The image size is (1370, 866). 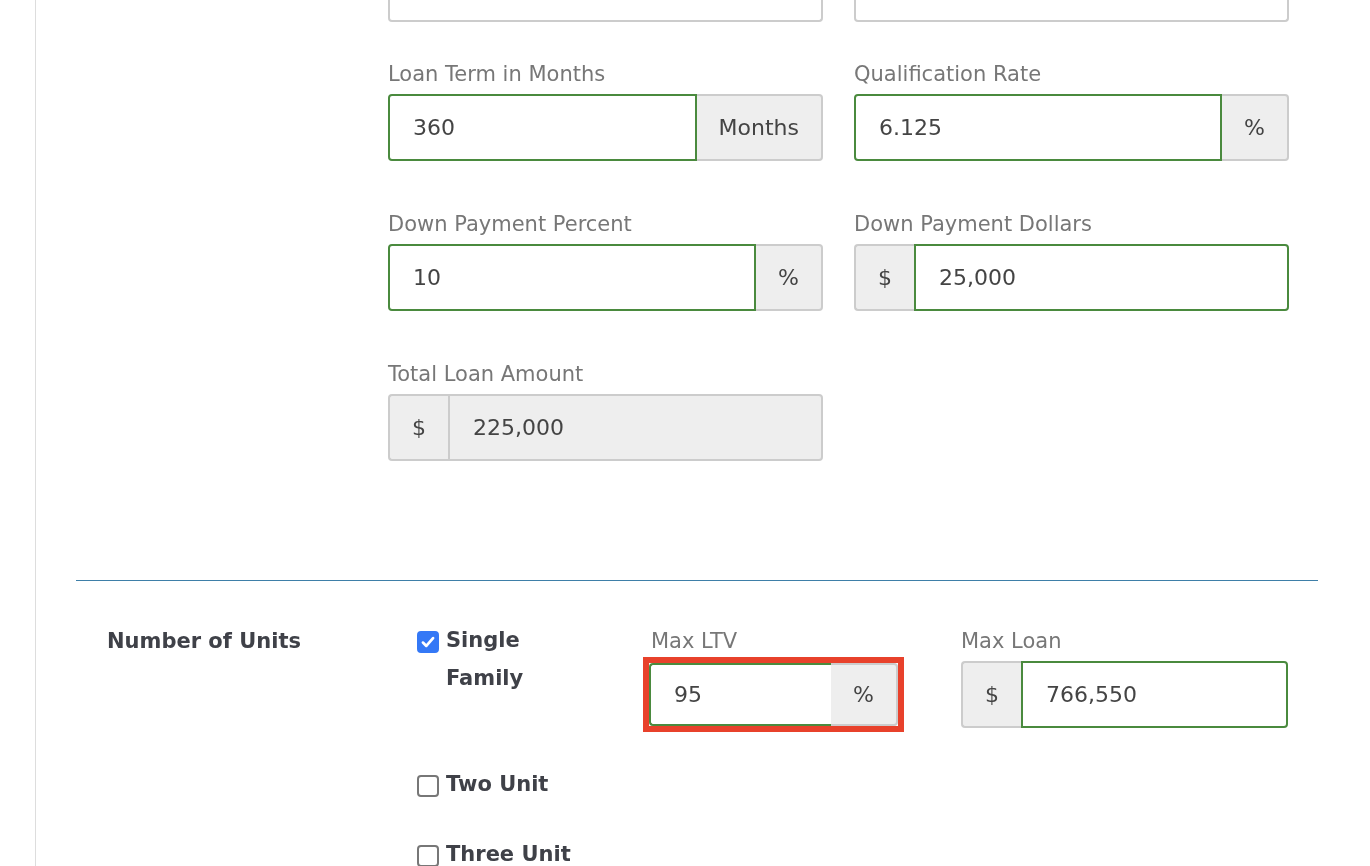 I want to click on field-label: Max Loan, so click(x=1012, y=641).